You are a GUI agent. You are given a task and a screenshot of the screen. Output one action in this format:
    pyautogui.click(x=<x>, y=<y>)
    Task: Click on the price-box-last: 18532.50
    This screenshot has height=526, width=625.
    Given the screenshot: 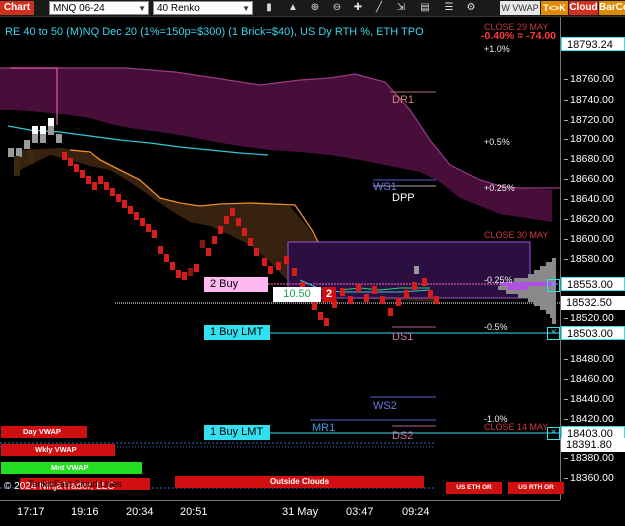 What is the action you would take?
    pyautogui.click(x=593, y=303)
    